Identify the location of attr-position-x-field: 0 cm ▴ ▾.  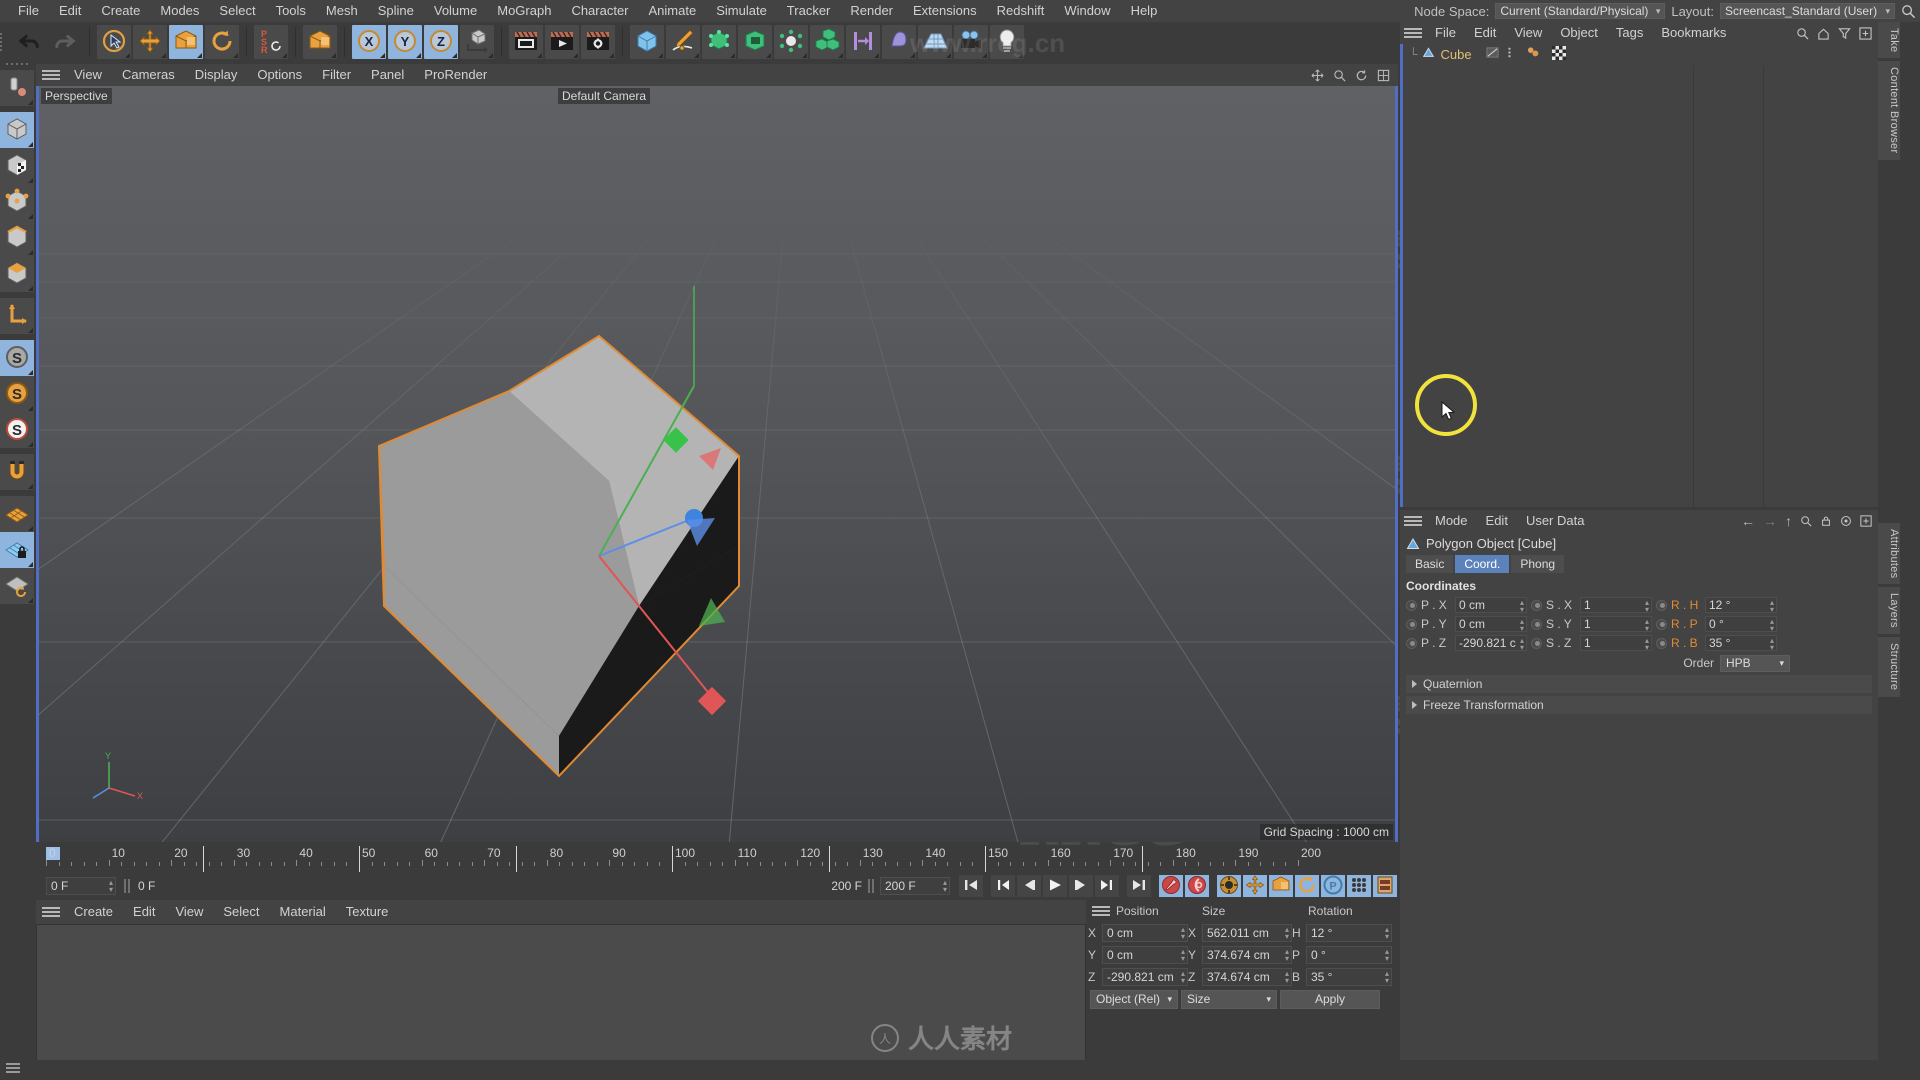
(1491, 605).